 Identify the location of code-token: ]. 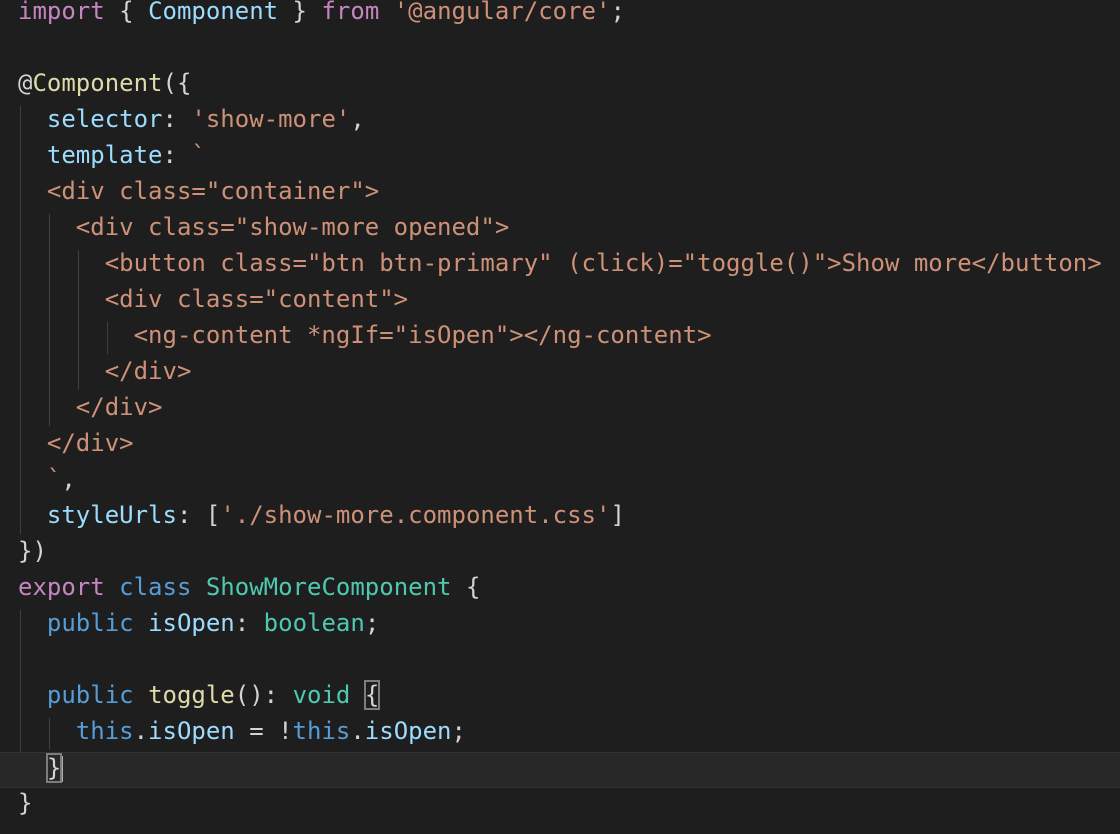
(617, 515).